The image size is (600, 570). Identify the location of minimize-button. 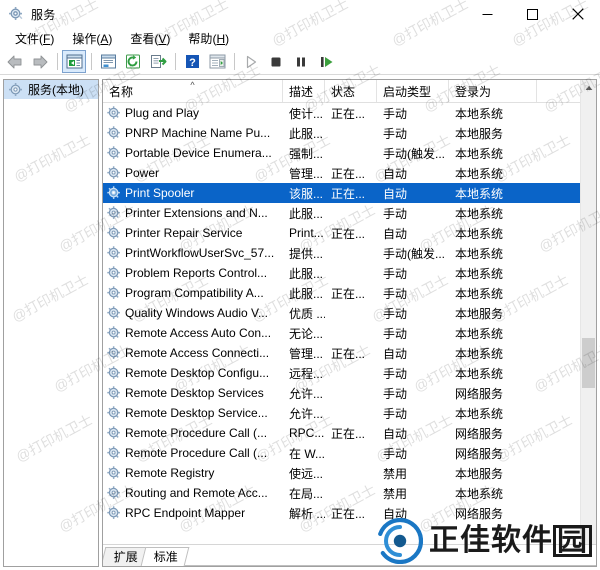
(487, 14).